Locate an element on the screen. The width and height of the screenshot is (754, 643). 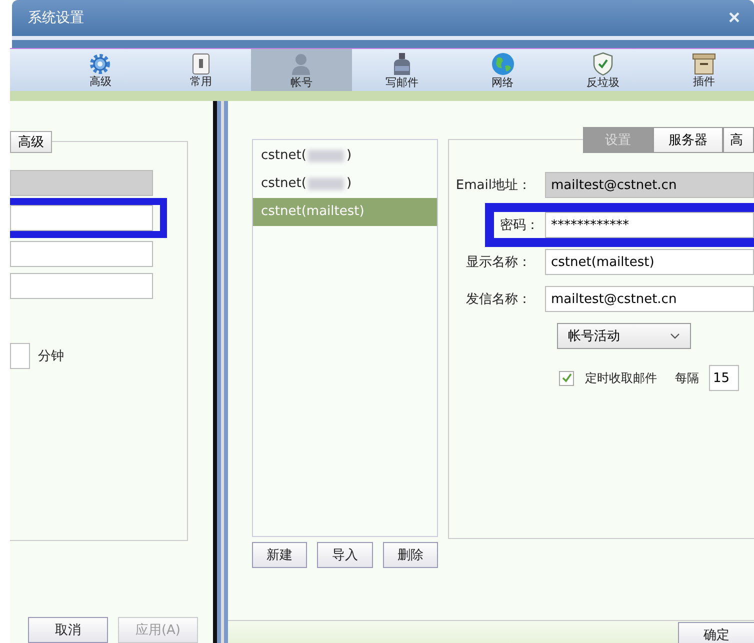
device-icon is located at coordinates (200, 63).